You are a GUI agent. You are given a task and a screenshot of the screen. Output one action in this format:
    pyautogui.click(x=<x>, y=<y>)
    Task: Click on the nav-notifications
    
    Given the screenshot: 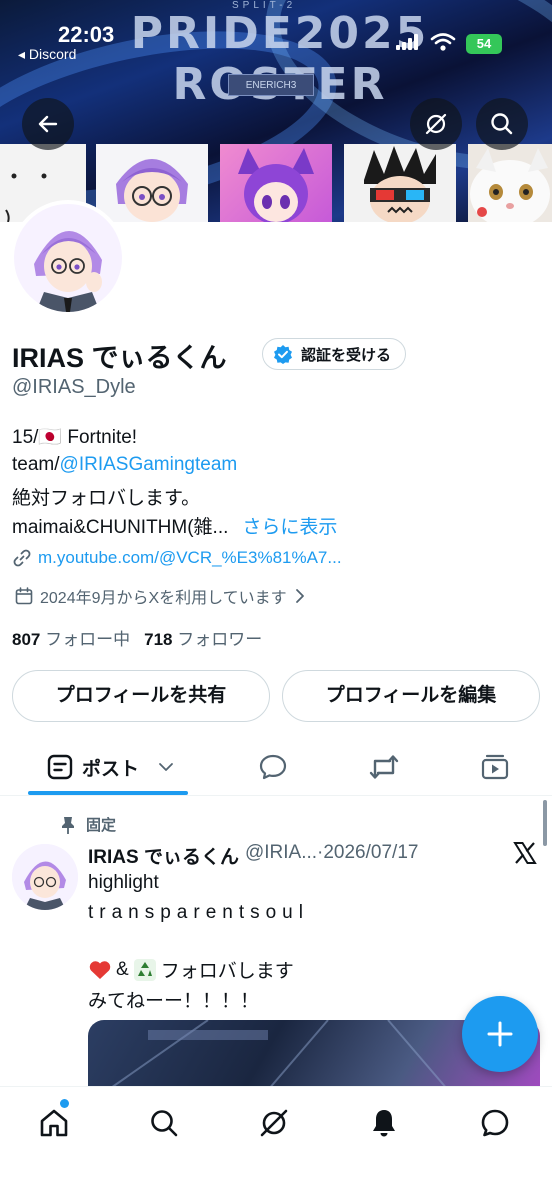 What is the action you would take?
    pyautogui.click(x=384, y=1123)
    